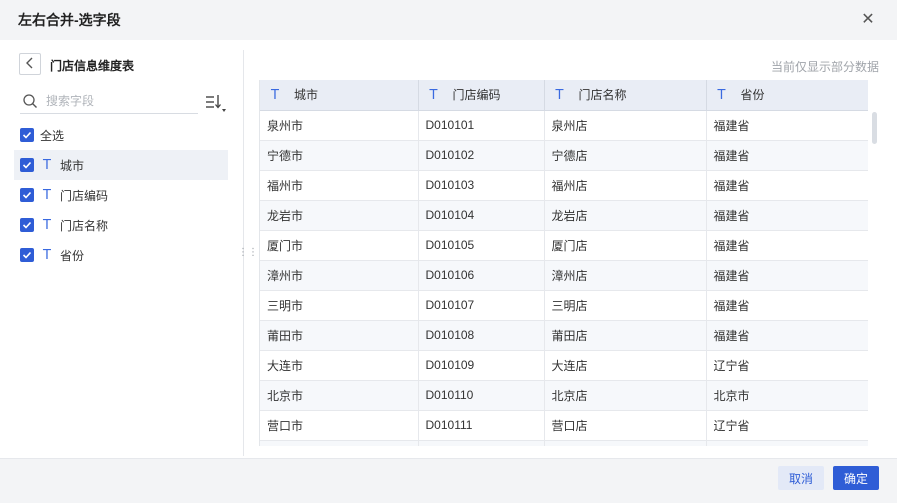 This screenshot has width=897, height=503. What do you see at coordinates (72, 255) in the screenshot?
I see `field-label: 省份` at bounding box center [72, 255].